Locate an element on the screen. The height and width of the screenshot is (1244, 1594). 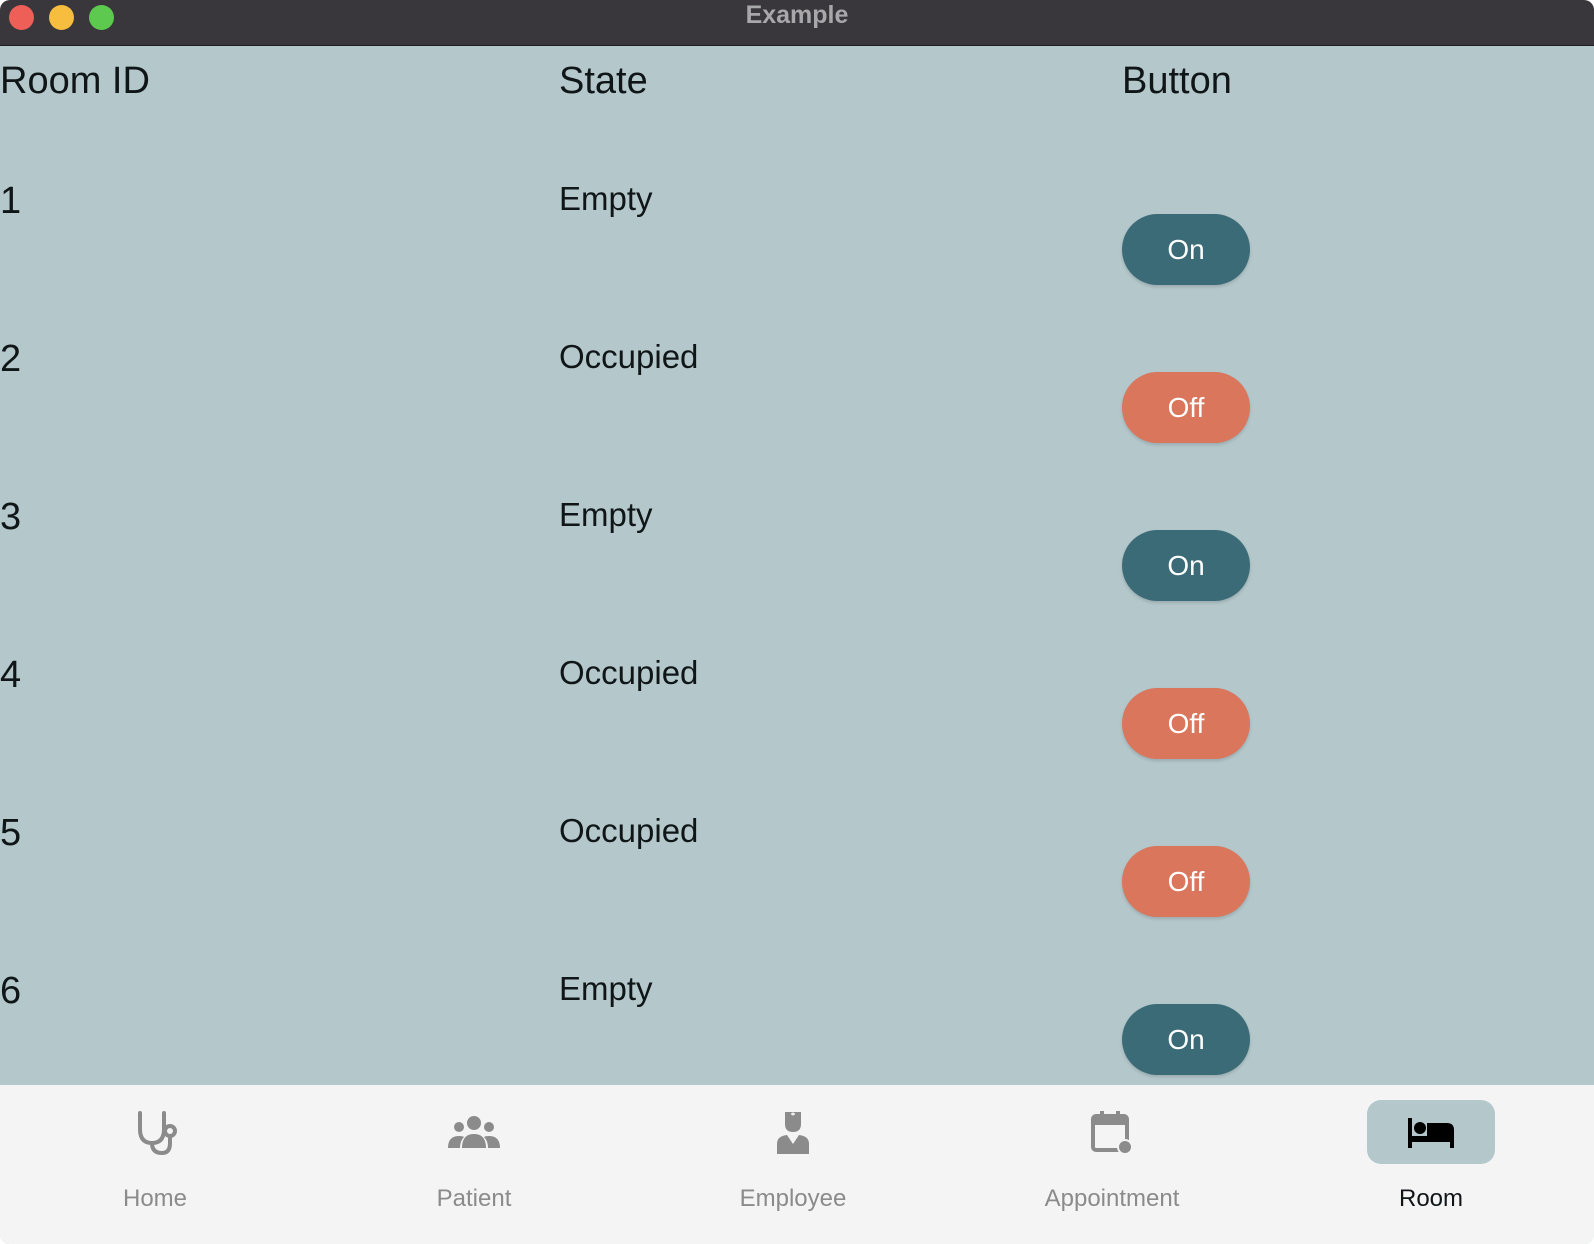
bed-icon is located at coordinates (1431, 1133).